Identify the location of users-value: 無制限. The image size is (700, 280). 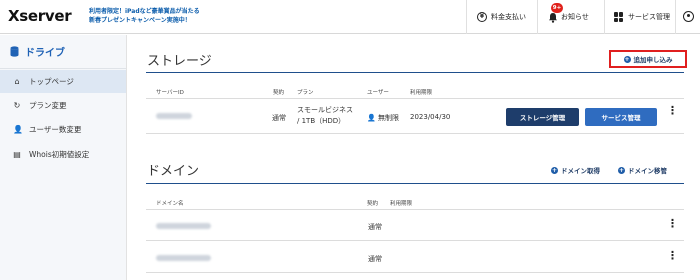
(388, 118).